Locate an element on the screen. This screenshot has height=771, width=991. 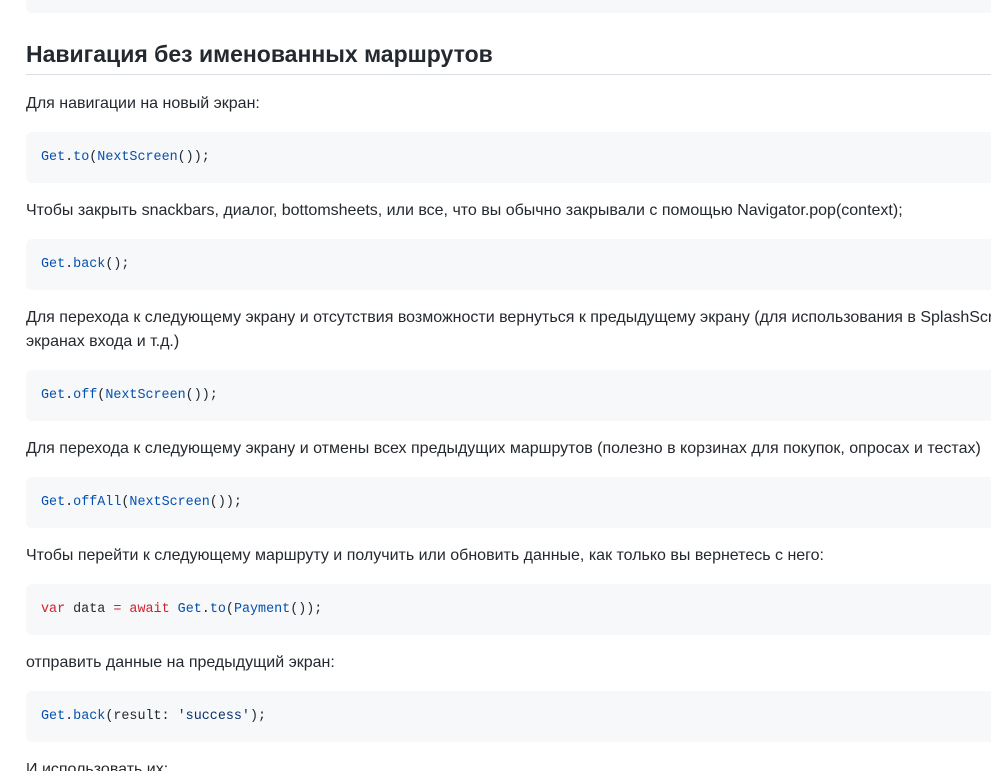
code-token: ); is located at coordinates (258, 716).